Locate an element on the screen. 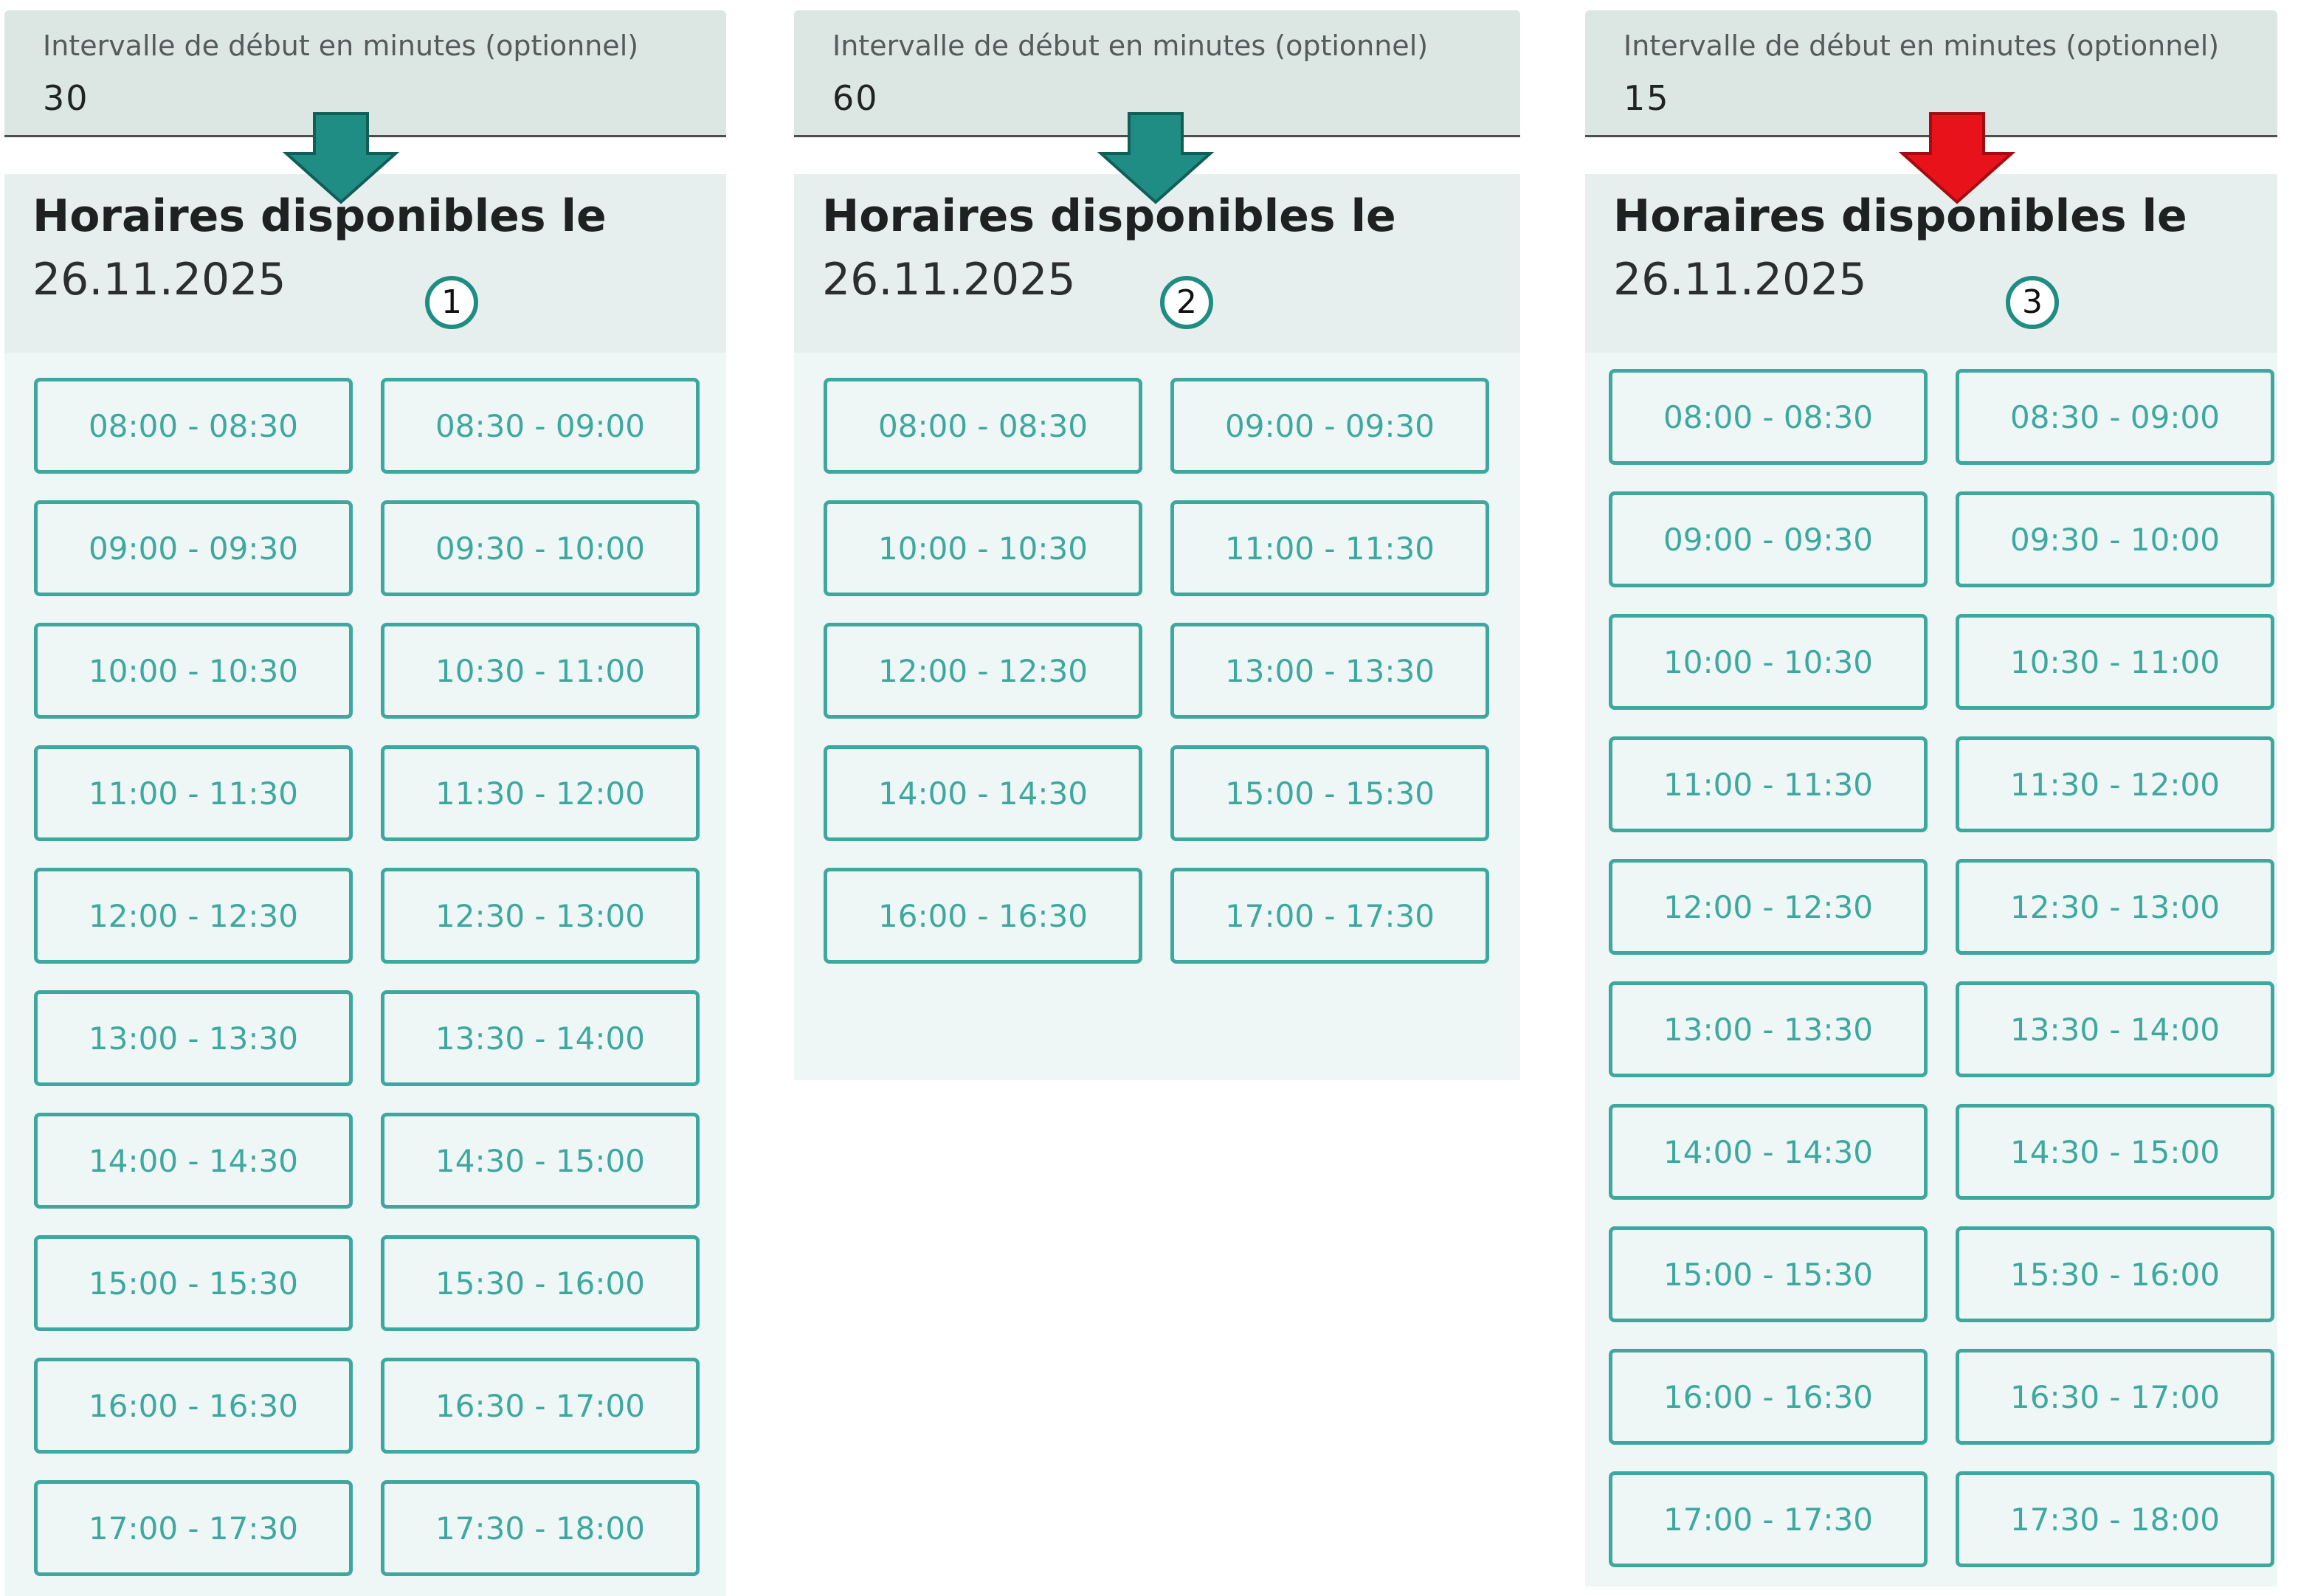 This screenshot has height=1596, width=2298. step-badge: 2 is located at coordinates (1186, 302).